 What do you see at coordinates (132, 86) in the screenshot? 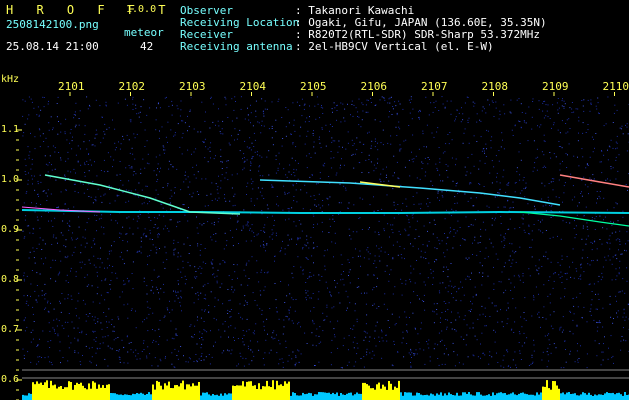
I see `time-tick-label: 2102` at bounding box center [132, 86].